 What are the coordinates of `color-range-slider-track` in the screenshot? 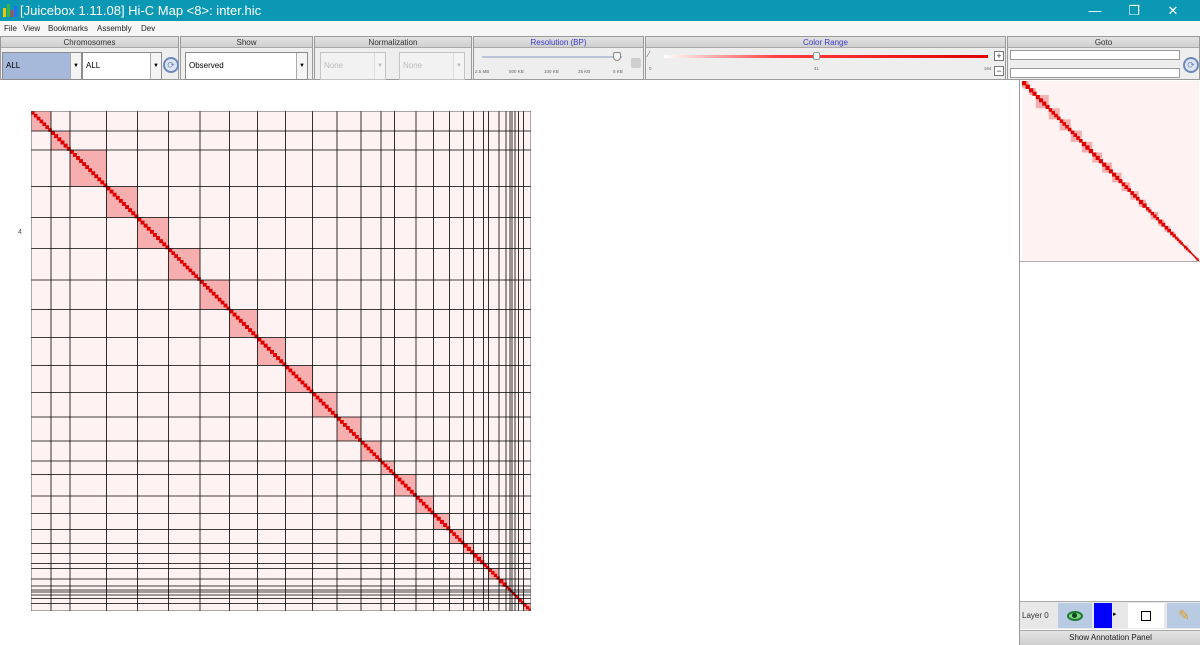 It's located at (826, 56).